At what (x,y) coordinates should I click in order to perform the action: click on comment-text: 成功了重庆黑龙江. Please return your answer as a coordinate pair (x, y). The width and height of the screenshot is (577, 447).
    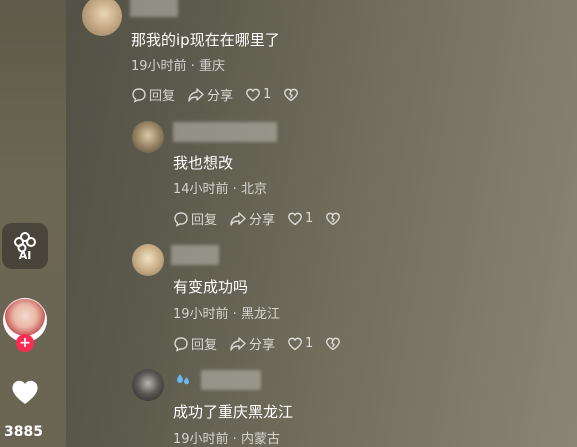
    Looking at the image, I should click on (233, 412).